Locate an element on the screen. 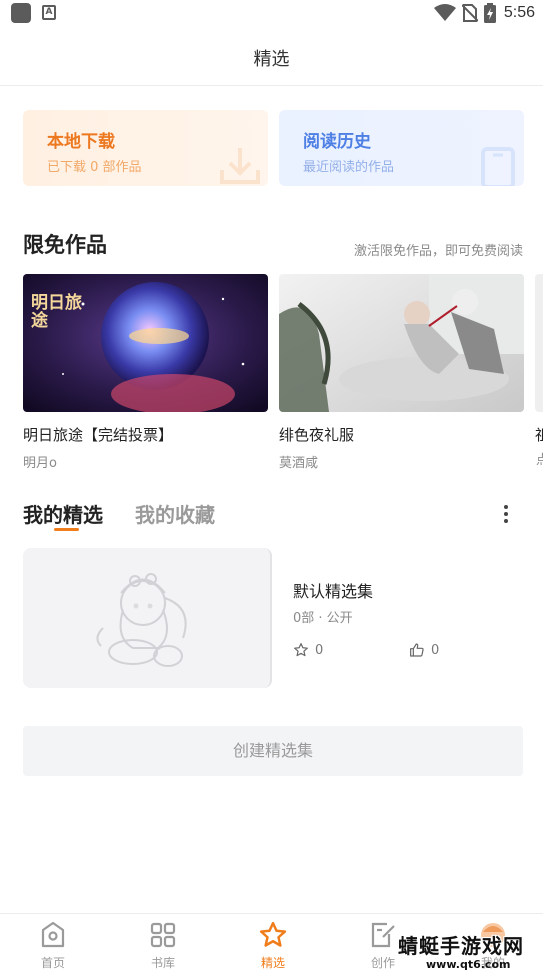 This screenshot has height=971, width=543. nav-featured: 精选 is located at coordinates (273, 945).